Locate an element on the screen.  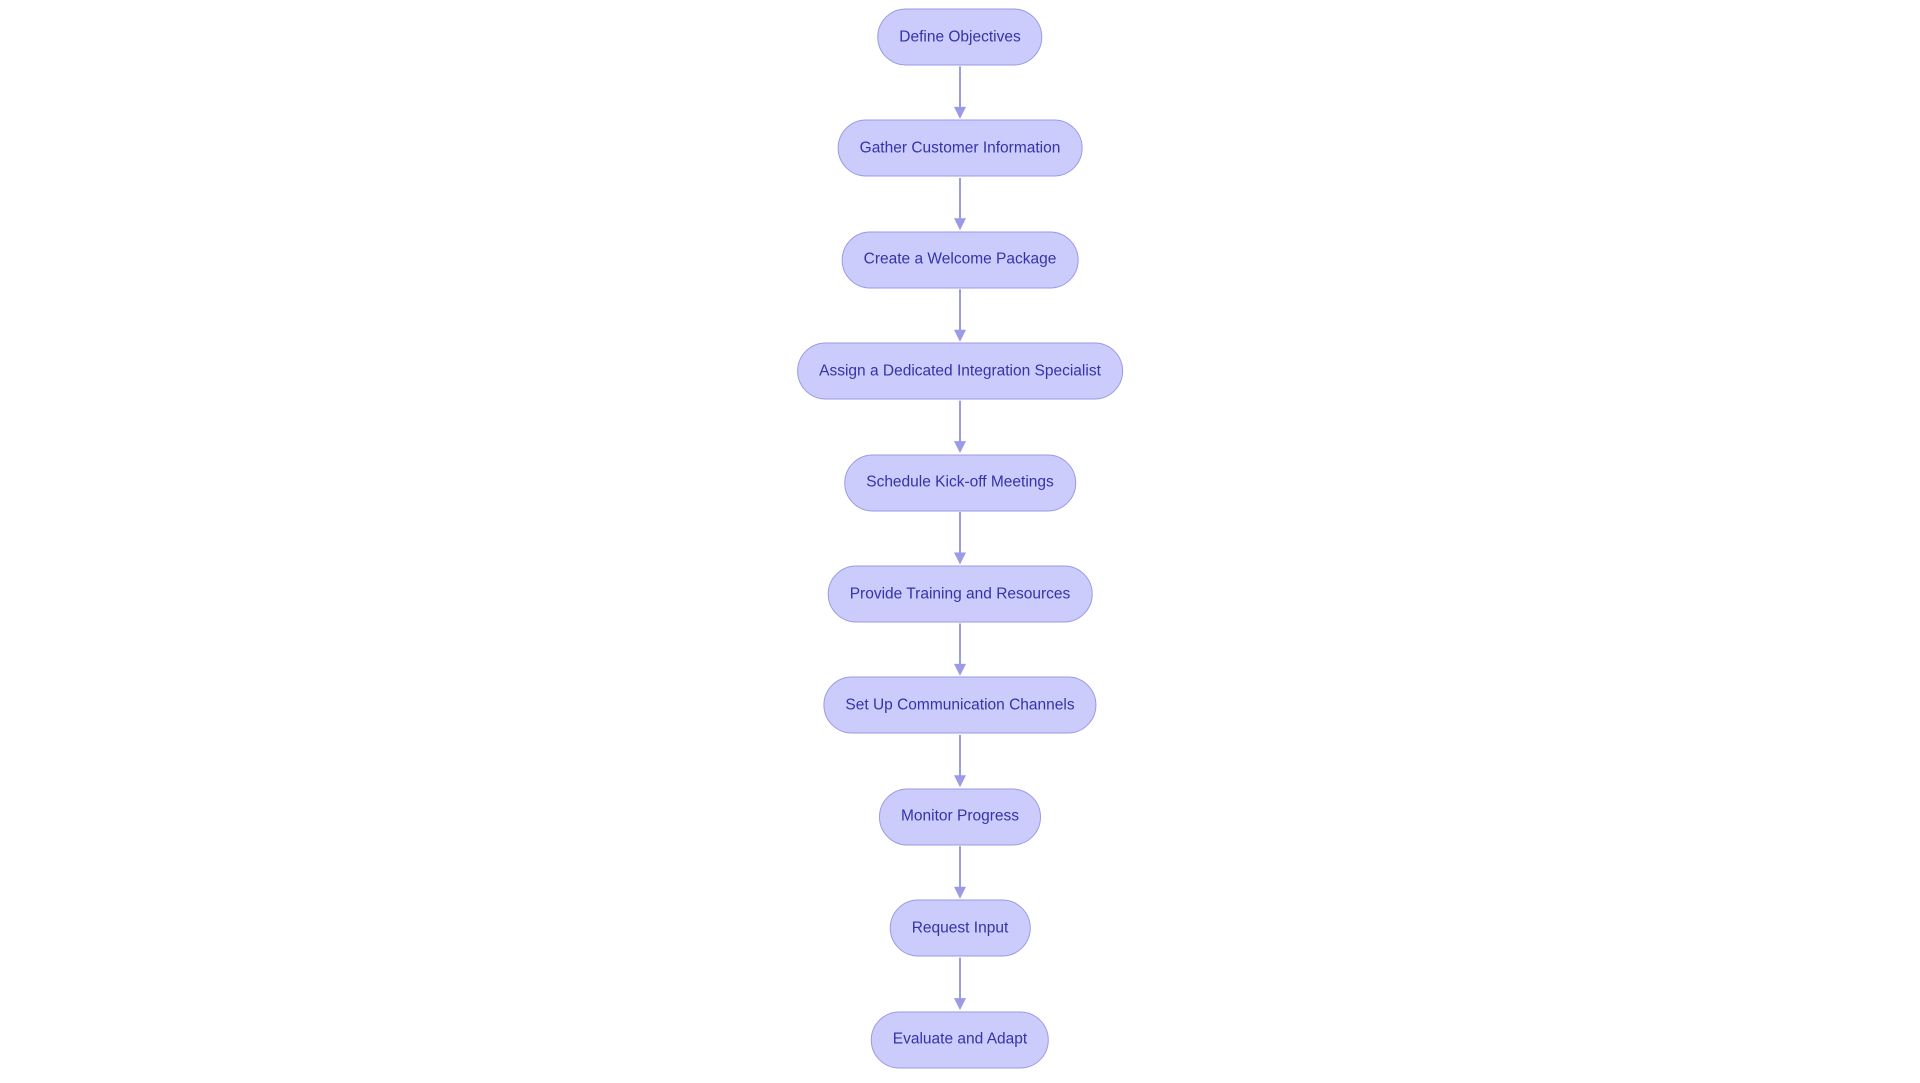
flow-node: Provide Training and Resources is located at coordinates (960, 594).